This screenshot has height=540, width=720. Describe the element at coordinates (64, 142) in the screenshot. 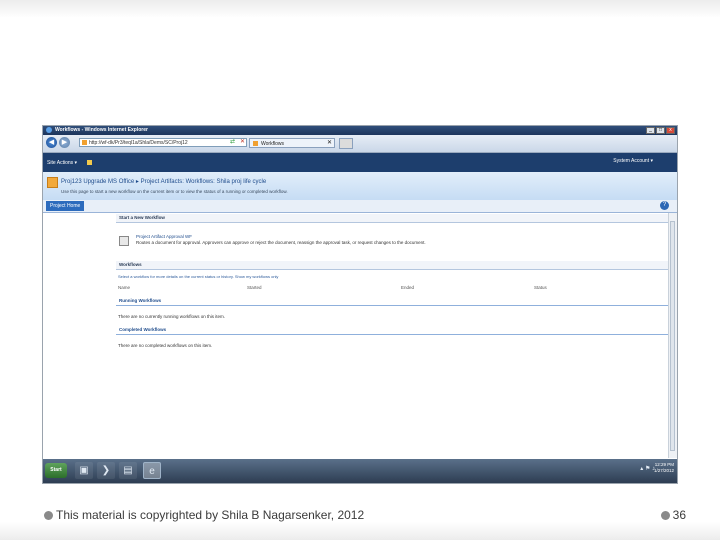

I see `forward-arrow-icon: ▶` at that location.